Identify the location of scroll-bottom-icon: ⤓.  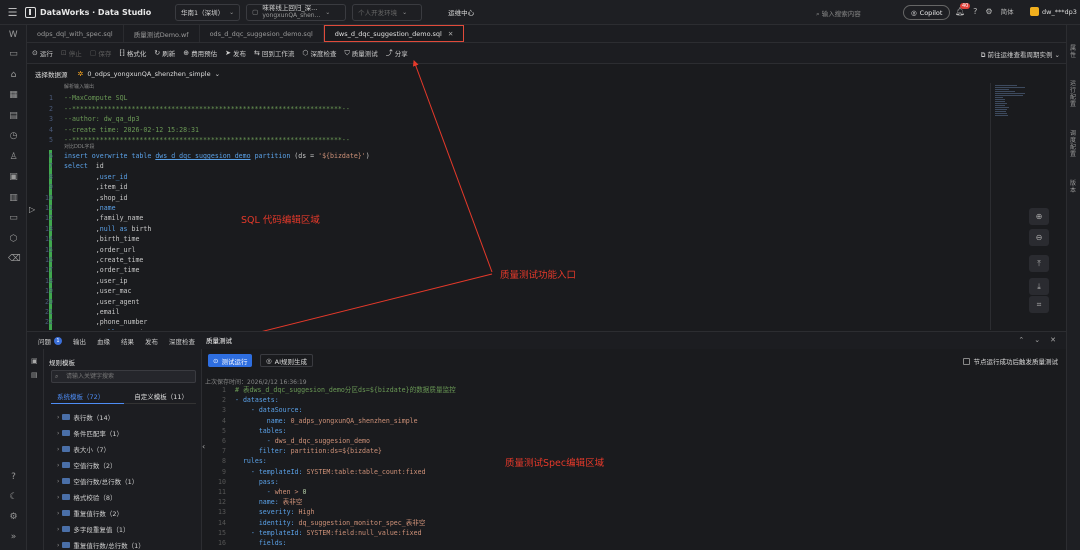
(1039, 286).